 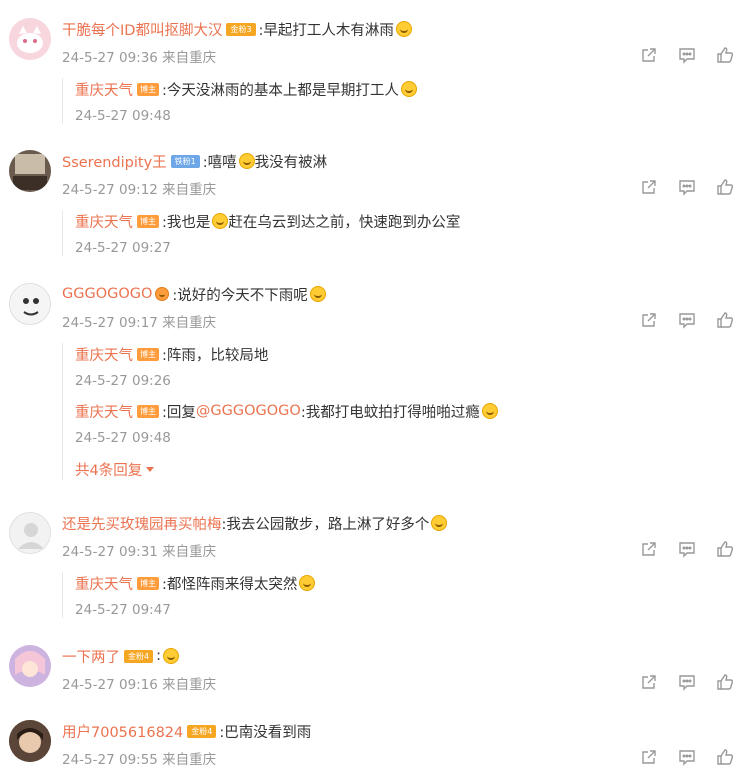 I want to click on comment-header: 干脆每个ID都叫抠脚大汉 金粉3 :早起打工人木有淋雨, so click(x=237, y=29).